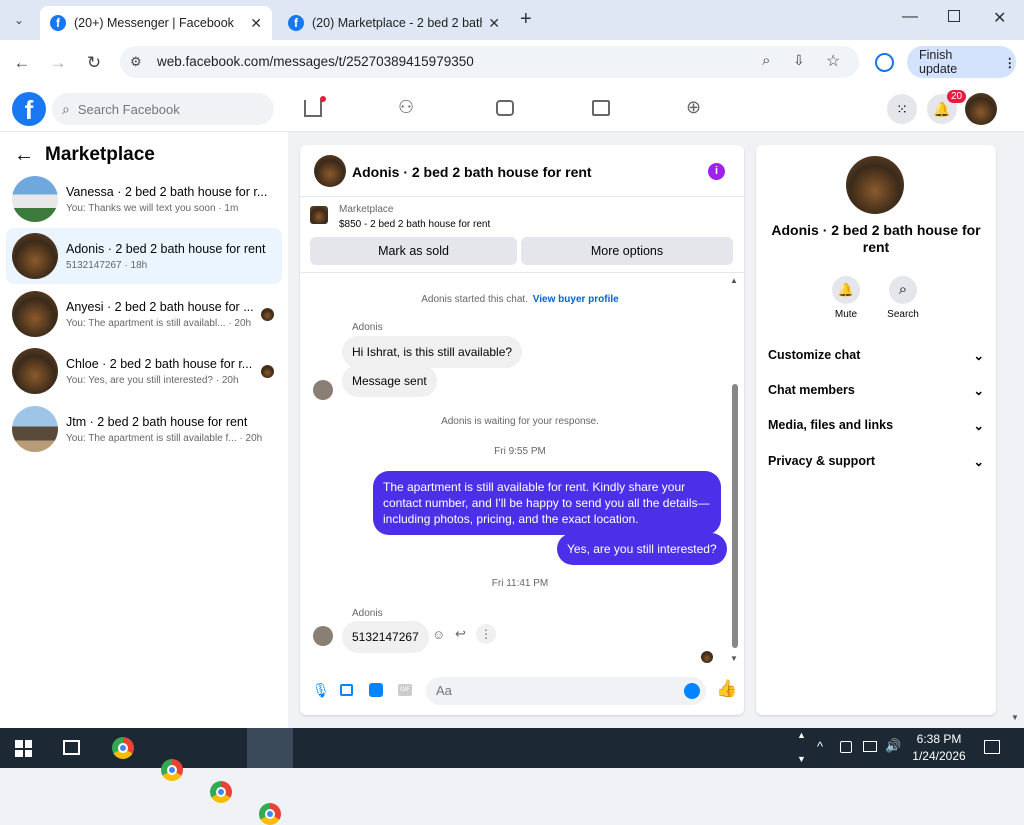 The width and height of the screenshot is (1024, 825). Describe the element at coordinates (846, 290) in the screenshot. I see `mute-bell-icon: 🔔` at that location.